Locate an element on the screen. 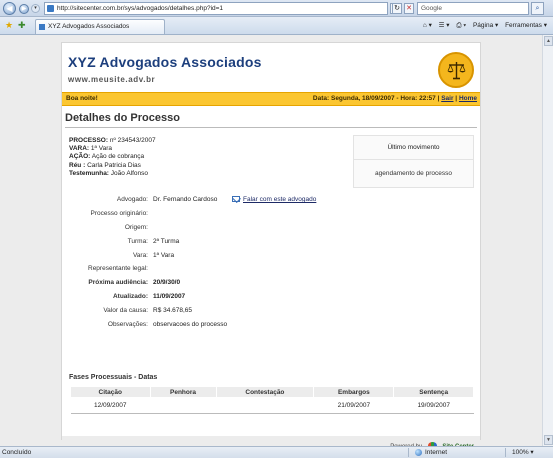 Image resolution: width=553 pixels, height=458 pixels. summary-acao: AÇÃO: Ação de cobrança is located at coordinates (107, 157).